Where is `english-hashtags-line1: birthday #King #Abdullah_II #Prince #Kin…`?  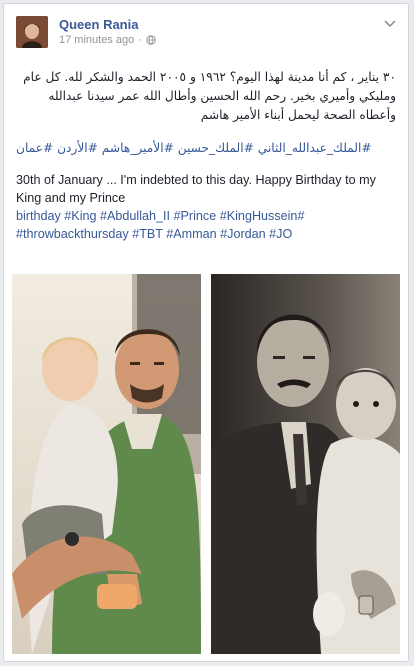 english-hashtags-line1: birthday #King #Abdullah_II #Prince #Kin… is located at coordinates (206, 216).